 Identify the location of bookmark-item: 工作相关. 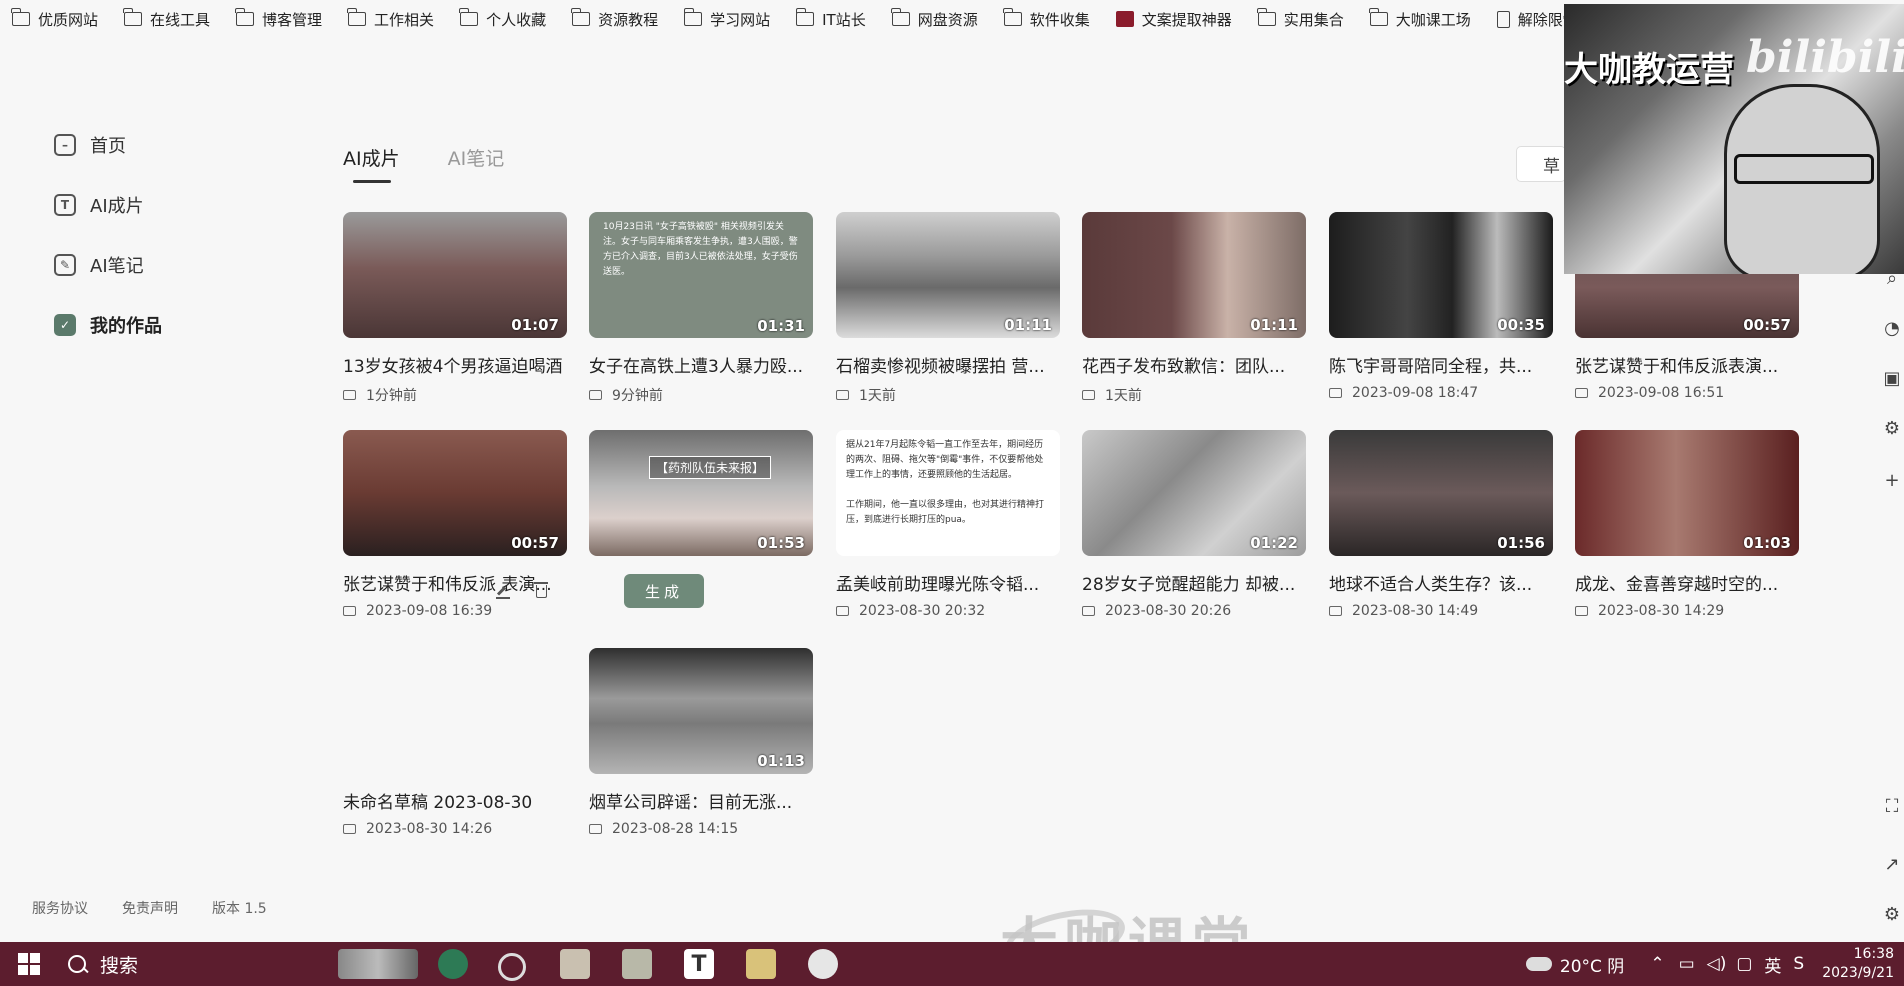
(390, 19).